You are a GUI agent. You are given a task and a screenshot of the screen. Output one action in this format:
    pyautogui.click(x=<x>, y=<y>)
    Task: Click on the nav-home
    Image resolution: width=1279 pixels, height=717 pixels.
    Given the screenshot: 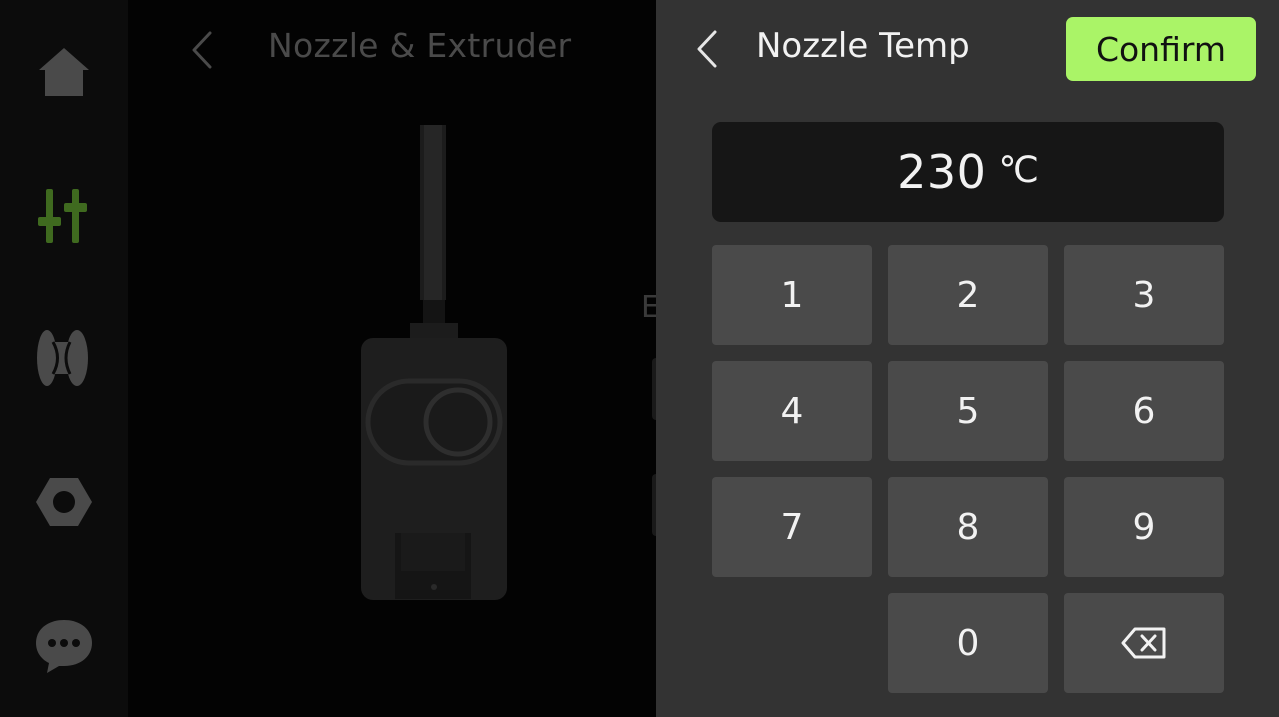 What is the action you would take?
    pyautogui.click(x=64, y=72)
    